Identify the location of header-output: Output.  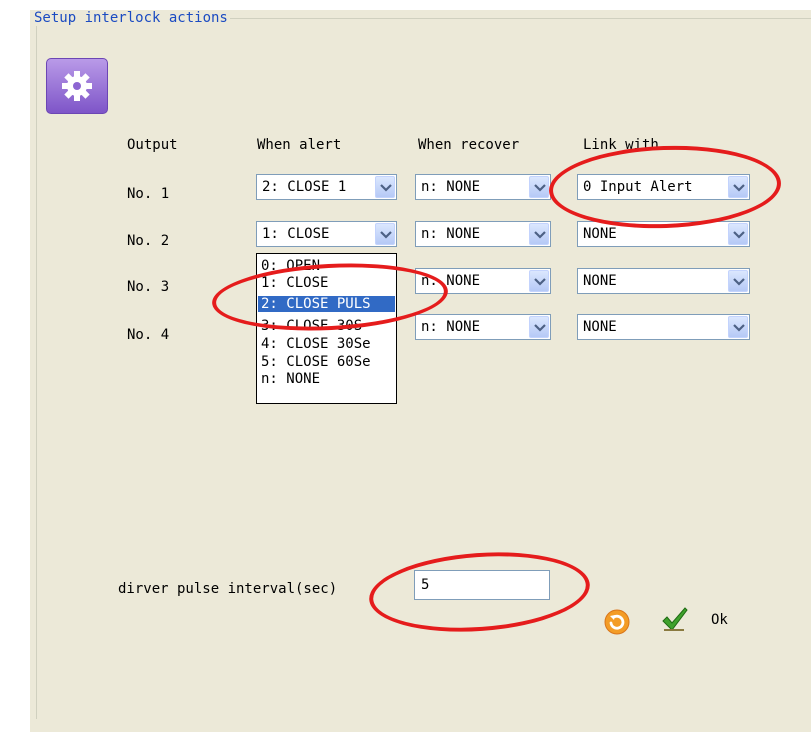
(152, 145).